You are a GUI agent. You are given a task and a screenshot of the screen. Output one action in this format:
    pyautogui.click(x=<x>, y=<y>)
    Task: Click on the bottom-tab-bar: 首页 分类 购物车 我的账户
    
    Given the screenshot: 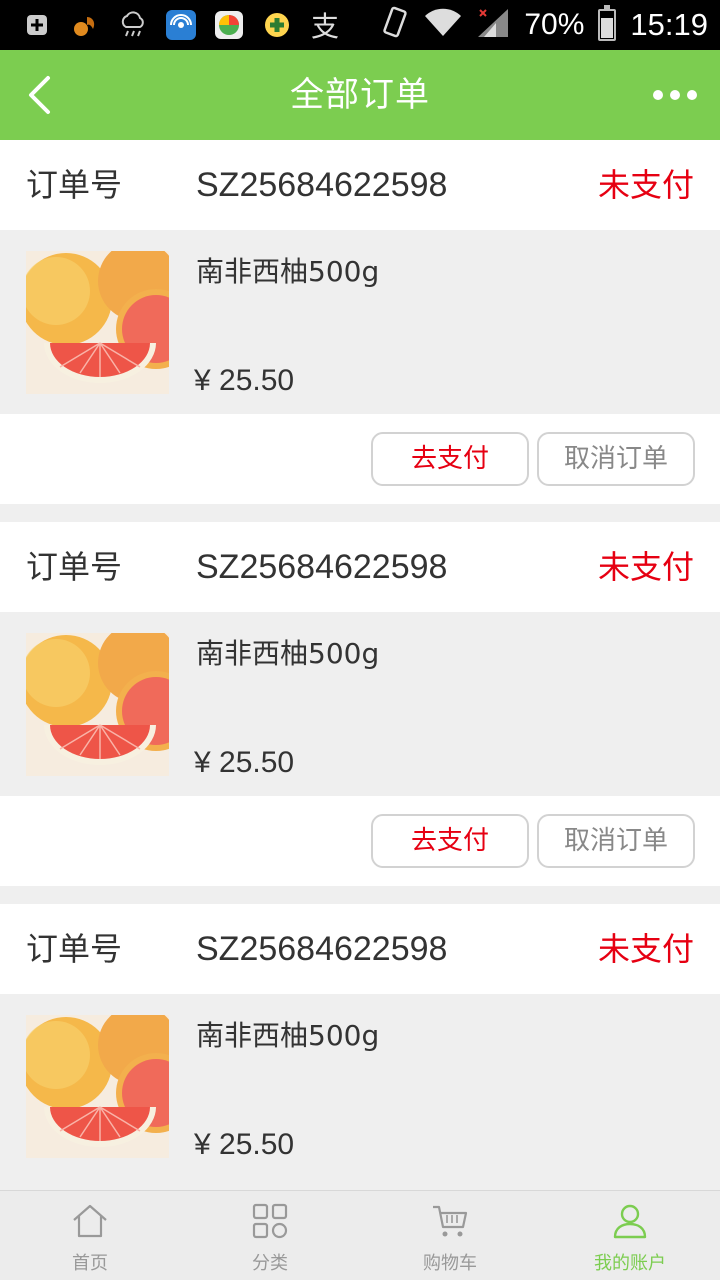 What is the action you would take?
    pyautogui.click(x=360, y=1235)
    